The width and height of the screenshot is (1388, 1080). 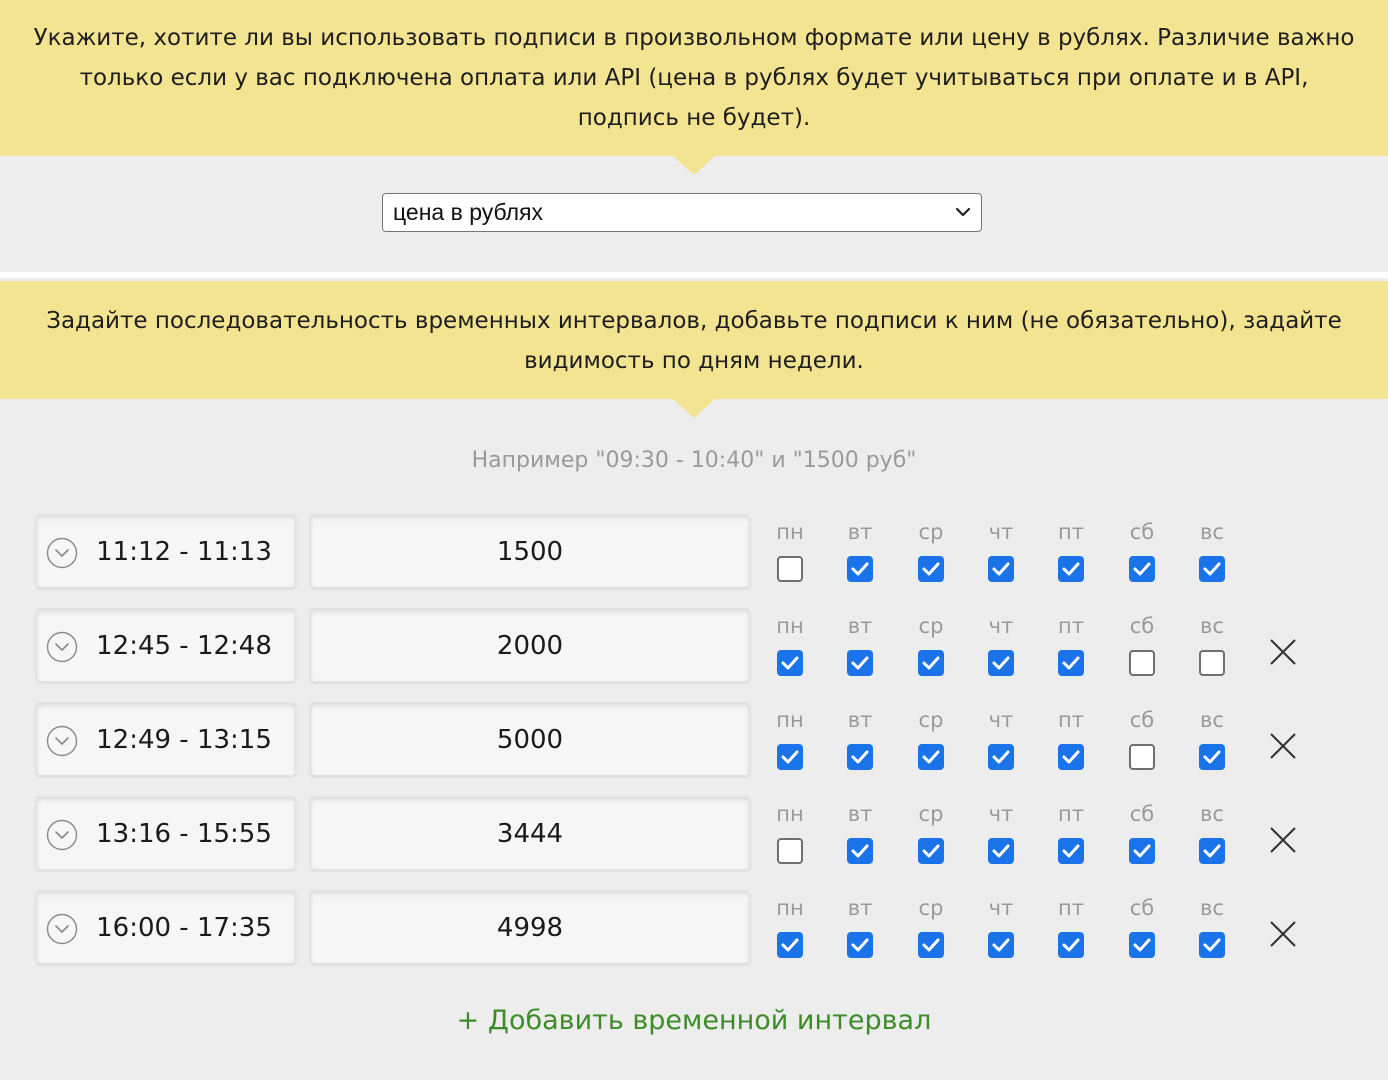 I want to click on interval-label-input: 4998, so click(x=530, y=927).